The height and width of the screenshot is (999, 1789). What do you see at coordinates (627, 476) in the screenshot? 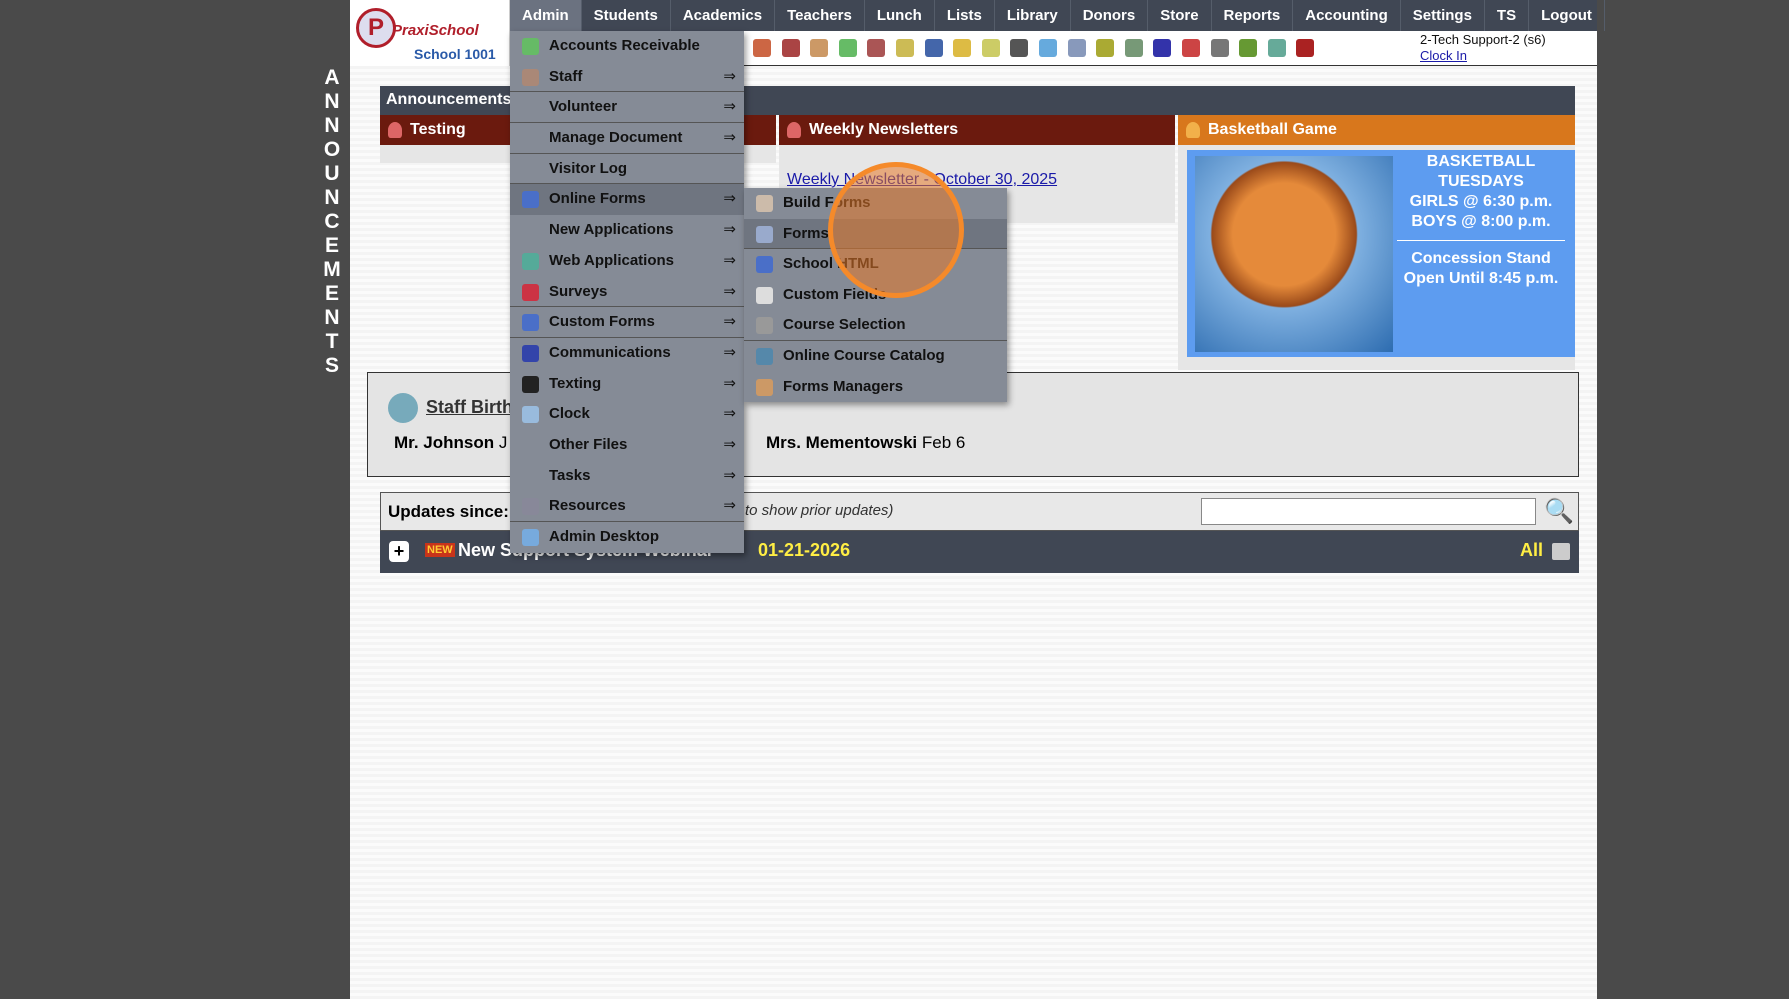
I see `menu-item-tasks: Tasks ⇒` at bounding box center [627, 476].